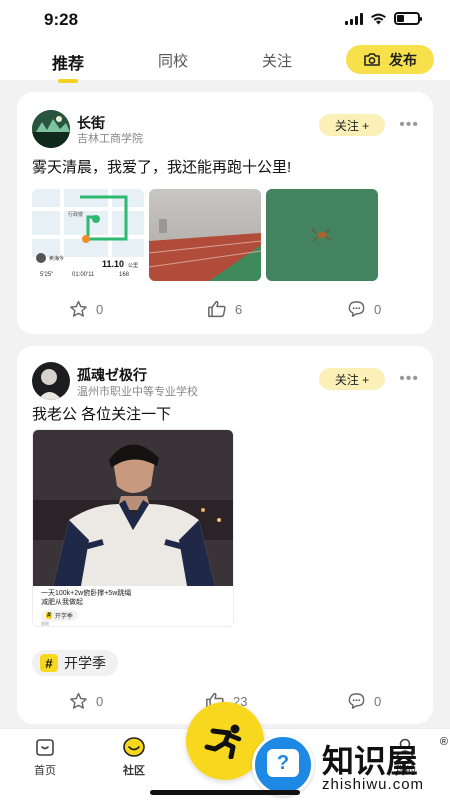  What do you see at coordinates (45, 623) in the screenshot?
I see `image-timestamp: 刚刚` at bounding box center [45, 623].